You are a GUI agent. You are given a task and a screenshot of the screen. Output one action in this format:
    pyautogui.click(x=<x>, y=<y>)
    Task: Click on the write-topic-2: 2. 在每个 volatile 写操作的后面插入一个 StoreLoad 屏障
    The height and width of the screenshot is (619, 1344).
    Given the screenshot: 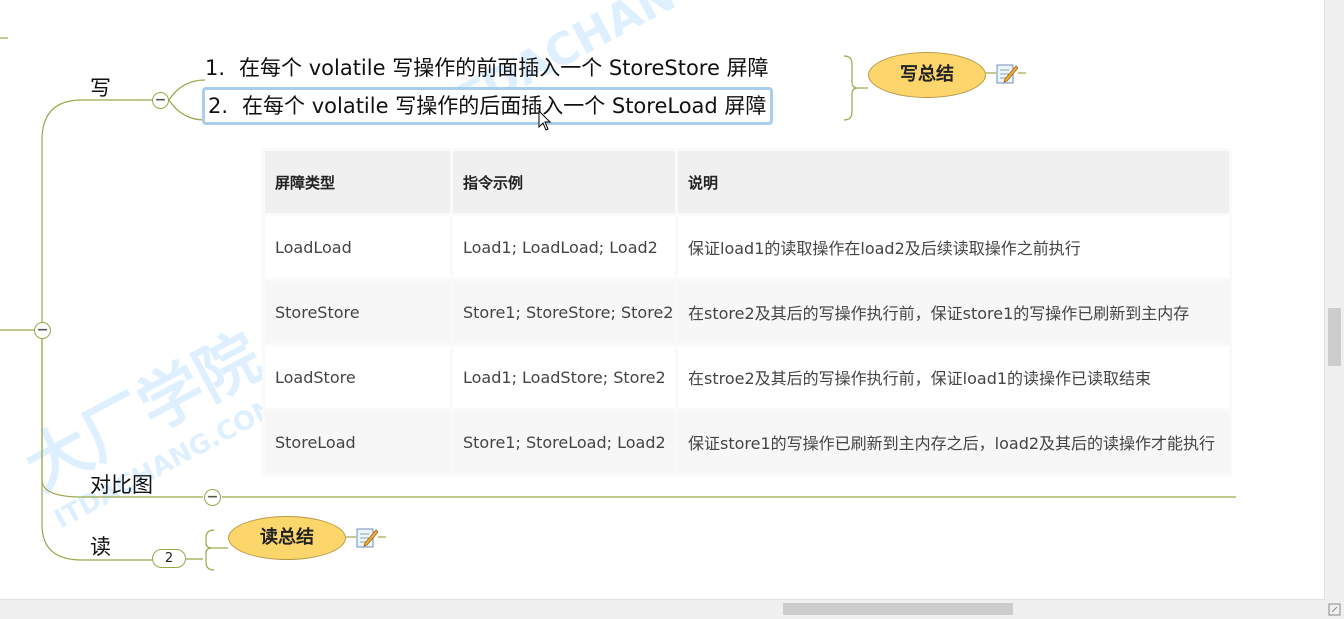 What is the action you would take?
    pyautogui.click(x=488, y=106)
    